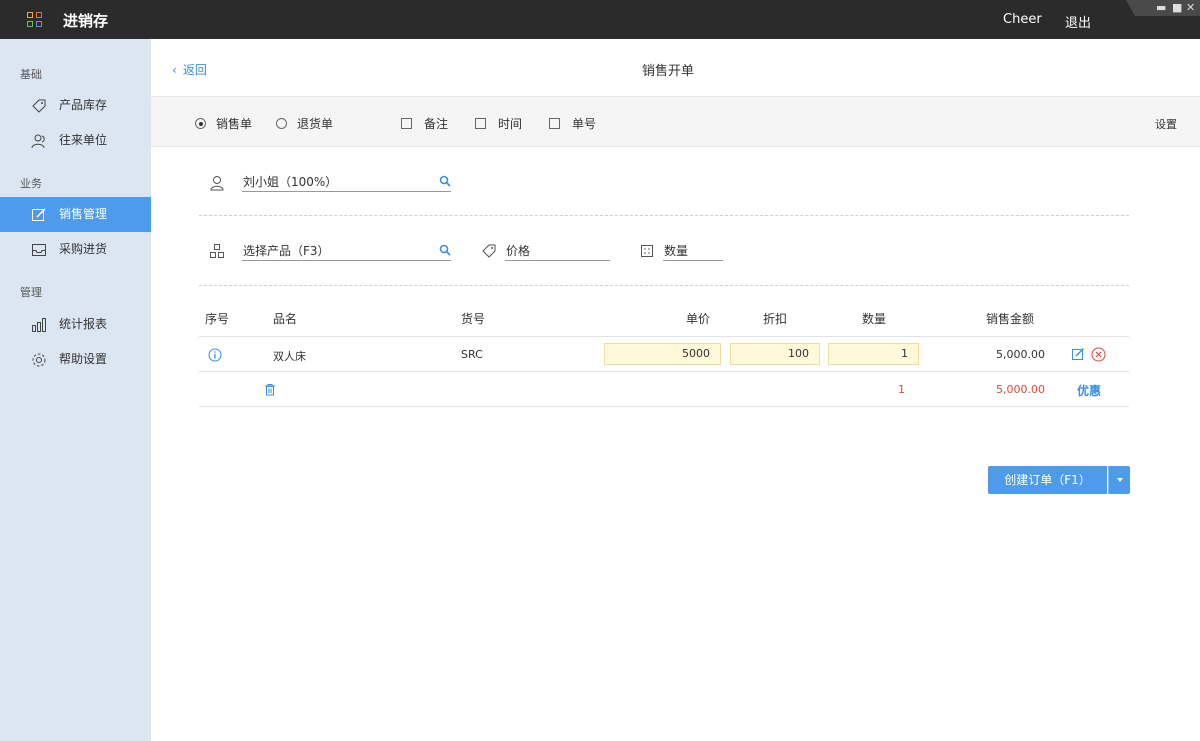  Describe the element at coordinates (472, 354) in the screenshot. I see `product-sku: SRC` at that location.